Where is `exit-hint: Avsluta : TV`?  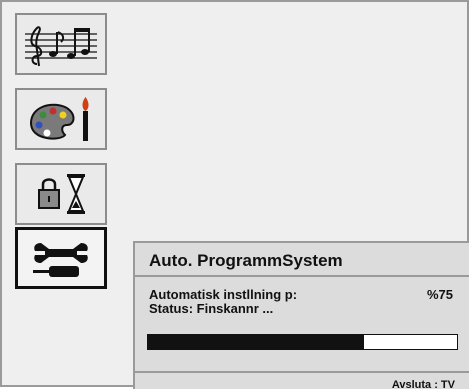
exit-hint: Avsluta : TV is located at coordinates (423, 385).